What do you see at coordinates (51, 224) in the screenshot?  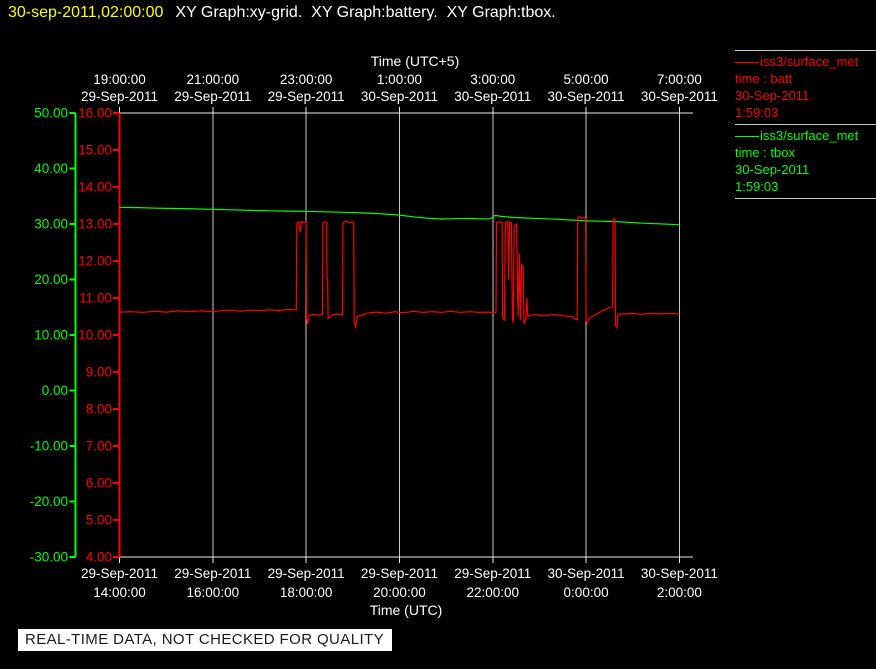 I see `outer-y-tick-label: 30.00` at bounding box center [51, 224].